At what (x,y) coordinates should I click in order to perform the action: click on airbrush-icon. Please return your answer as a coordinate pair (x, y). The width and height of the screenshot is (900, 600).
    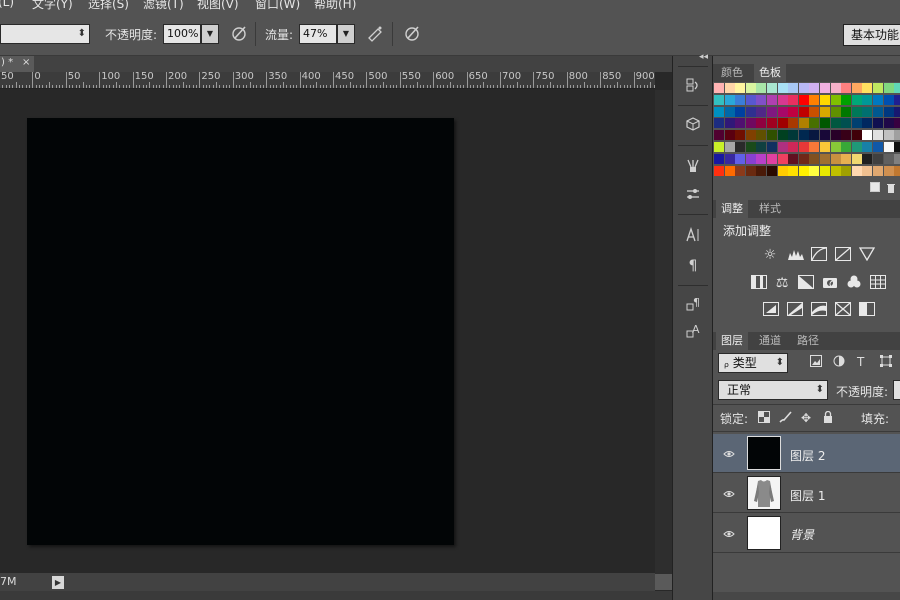
    Looking at the image, I should click on (375, 35).